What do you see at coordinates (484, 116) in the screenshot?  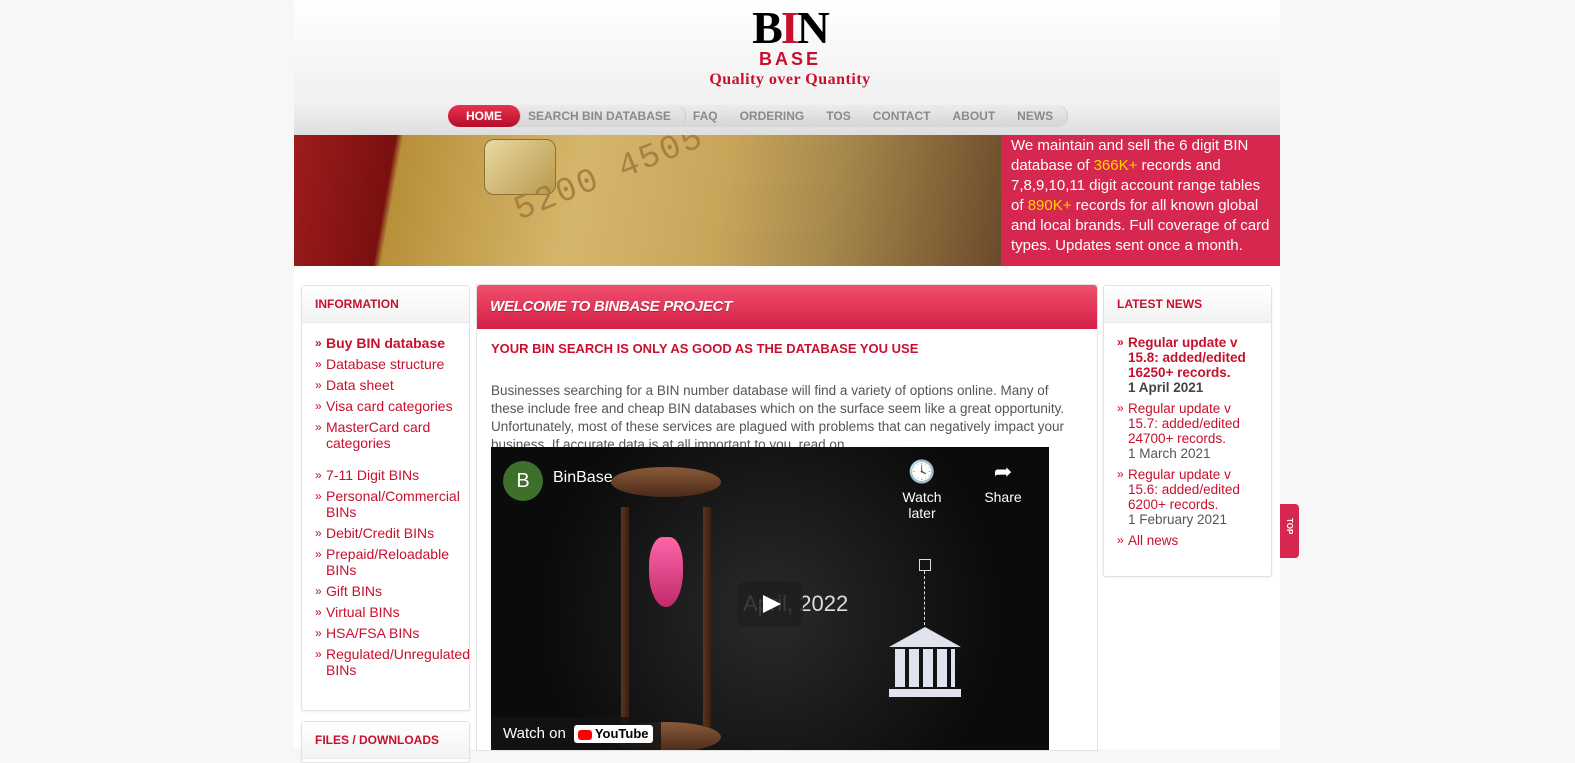 I see `nav-home: Home` at bounding box center [484, 116].